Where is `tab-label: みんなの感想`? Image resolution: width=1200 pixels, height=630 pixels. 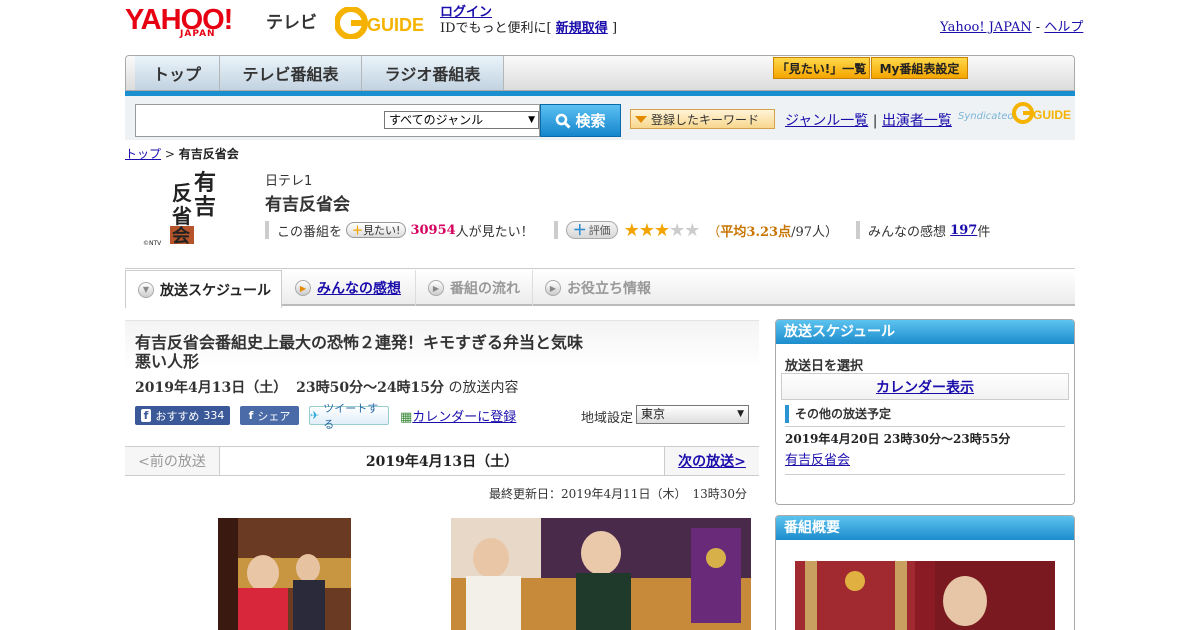
tab-label: みんなの感想 is located at coordinates (359, 289).